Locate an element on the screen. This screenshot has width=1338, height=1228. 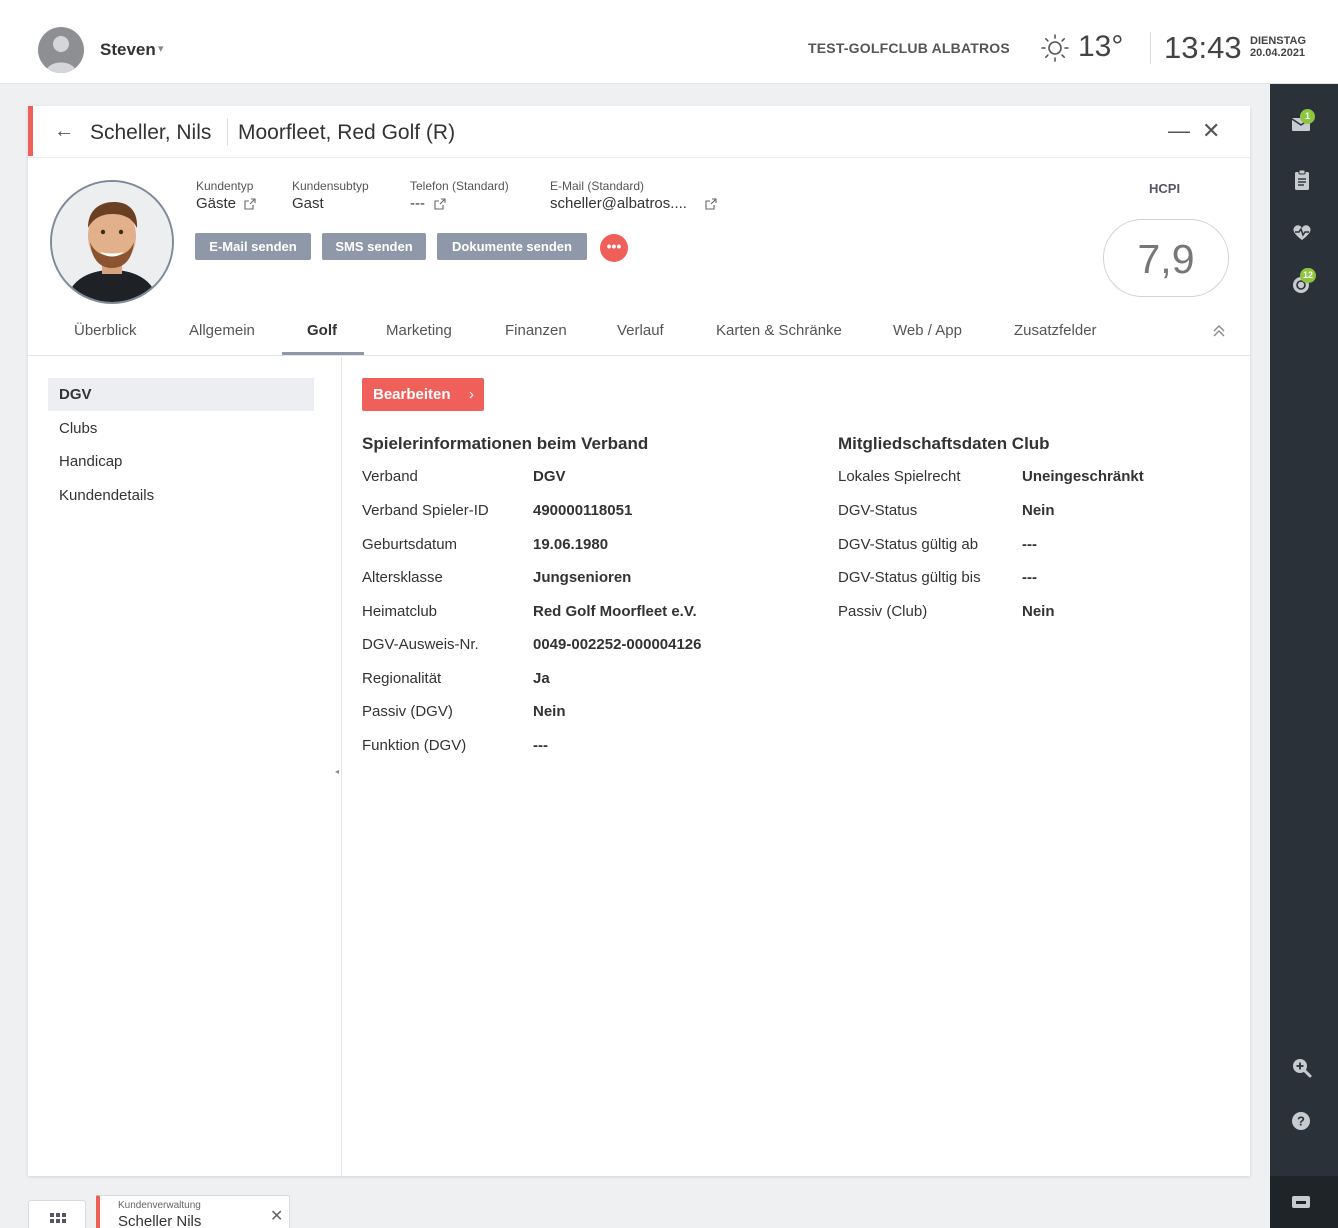
rail-footer is located at coordinates (1304, 1202).